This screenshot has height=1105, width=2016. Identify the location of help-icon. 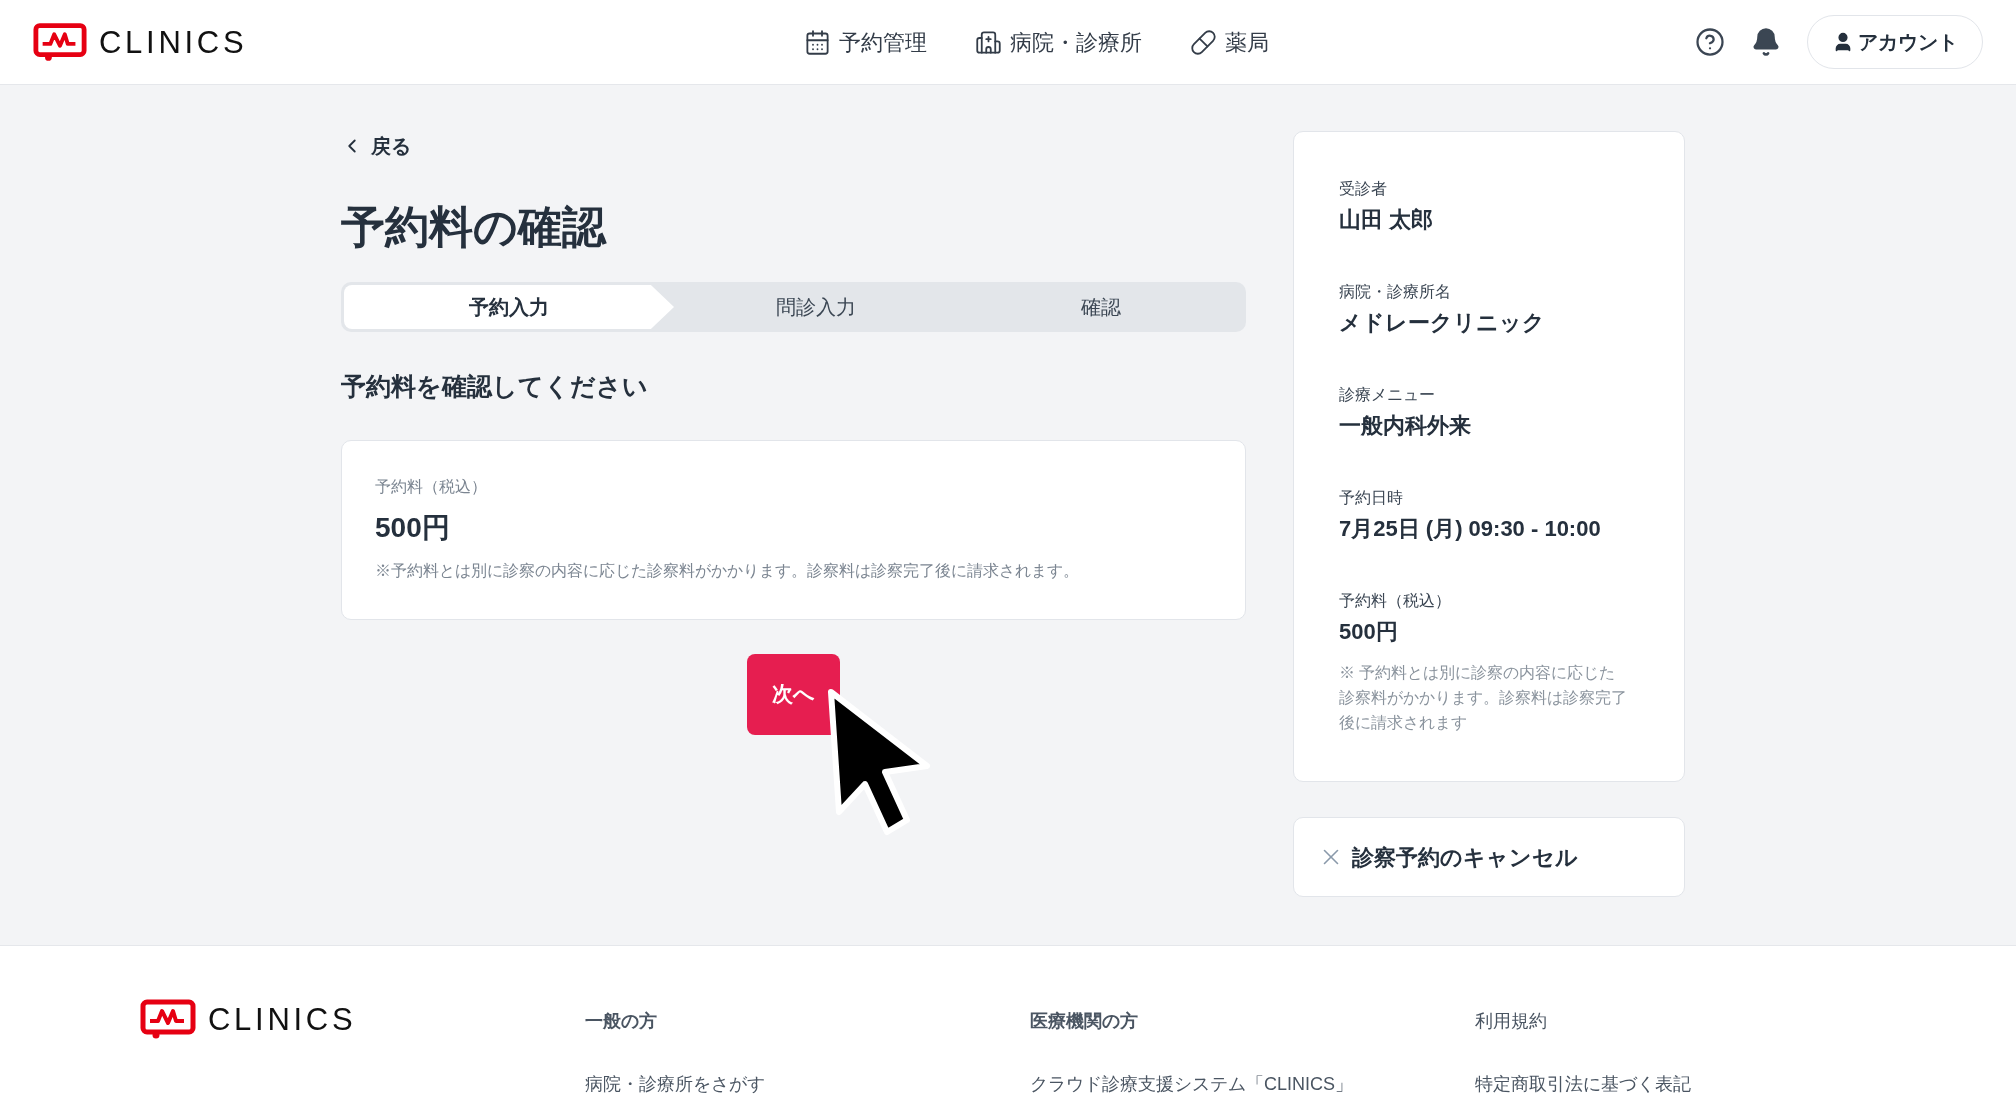
(1710, 42).